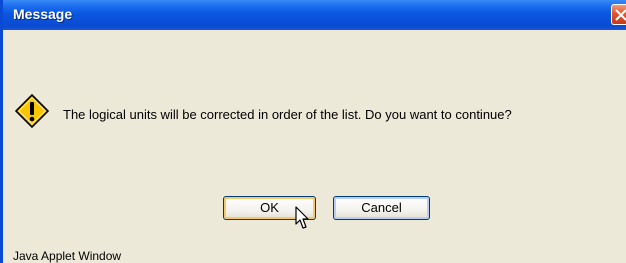 The image size is (626, 263). What do you see at coordinates (302, 217) in the screenshot?
I see `mouse-cursor-icon` at bounding box center [302, 217].